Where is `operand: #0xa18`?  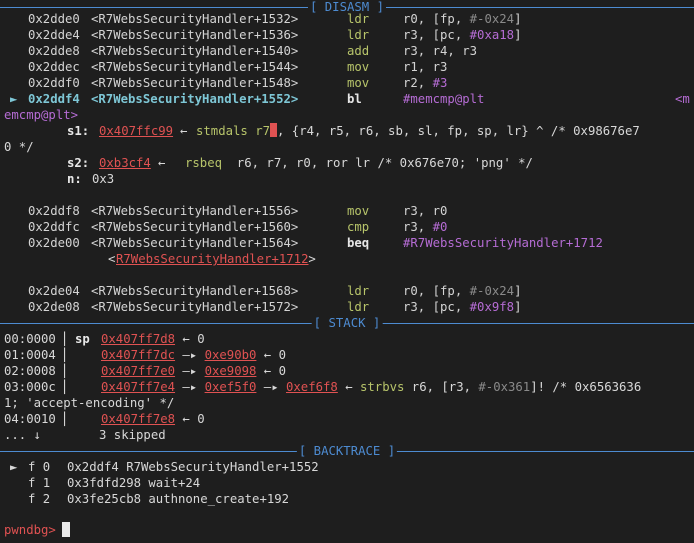
operand: #0xa18 is located at coordinates (492, 35).